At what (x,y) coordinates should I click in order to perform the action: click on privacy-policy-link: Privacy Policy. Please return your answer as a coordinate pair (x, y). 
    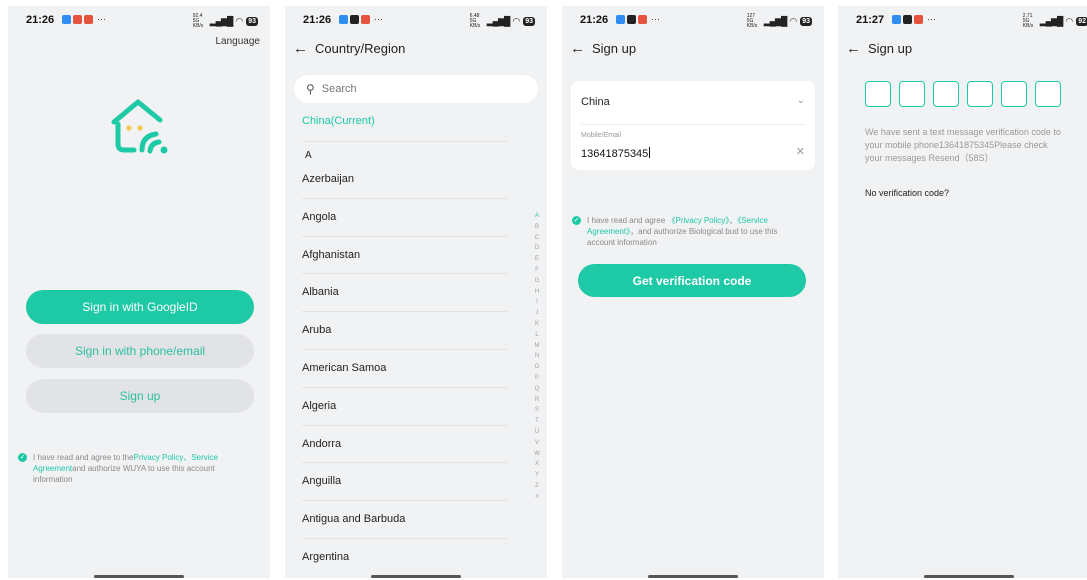
    Looking at the image, I should click on (159, 457).